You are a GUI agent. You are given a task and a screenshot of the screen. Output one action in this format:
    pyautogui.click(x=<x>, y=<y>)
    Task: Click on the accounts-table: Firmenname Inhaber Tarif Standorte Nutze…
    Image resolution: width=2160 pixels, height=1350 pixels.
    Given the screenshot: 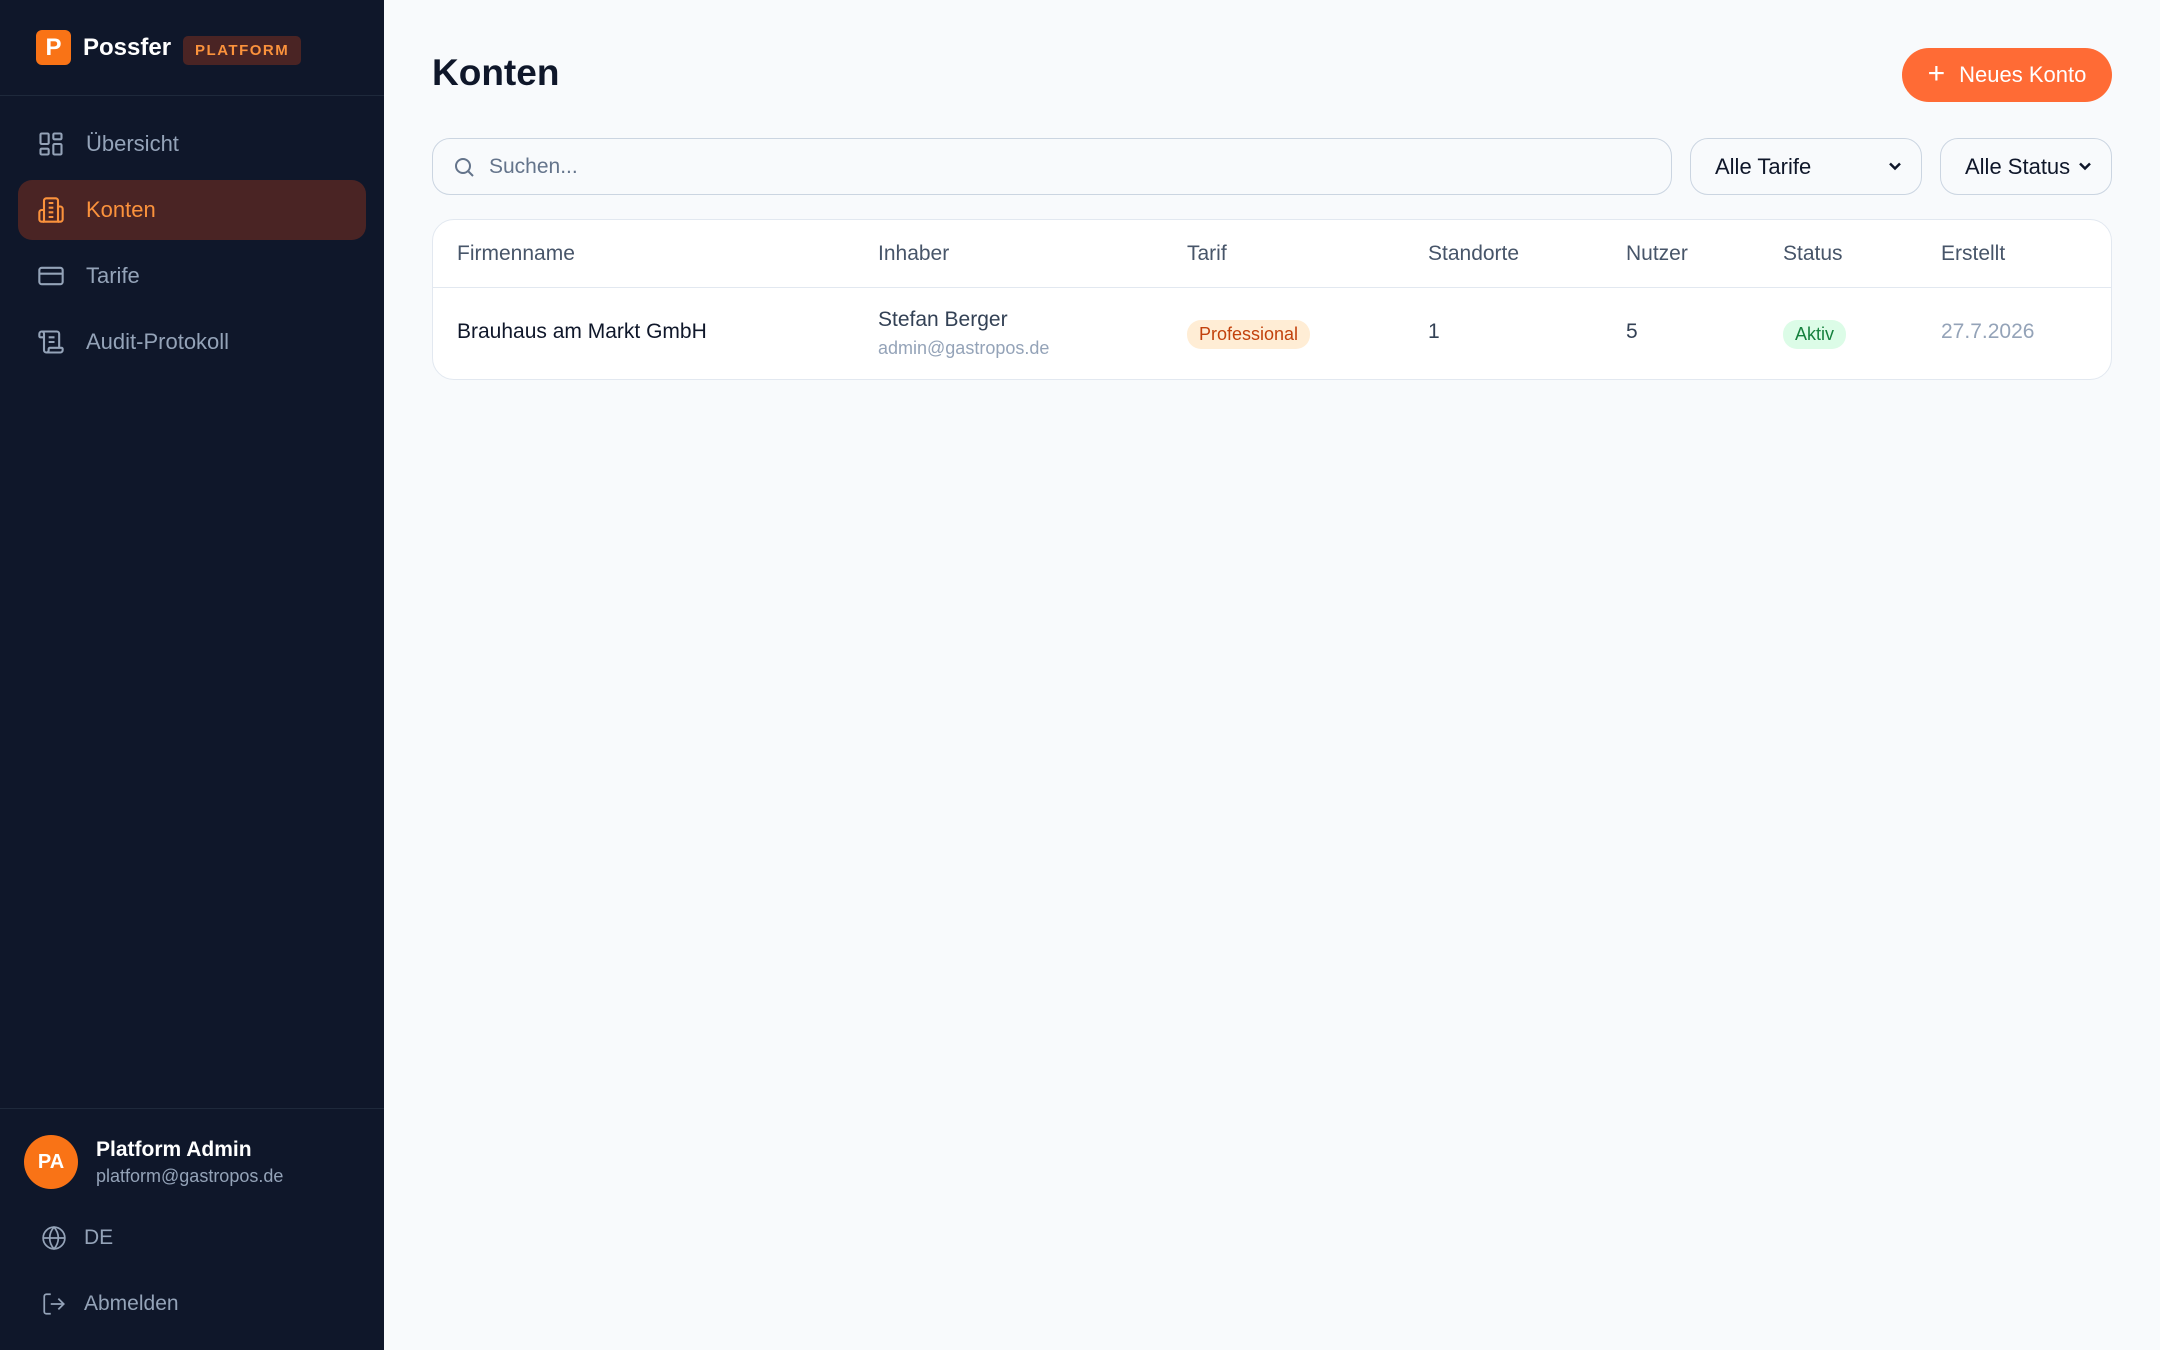 What is the action you would take?
    pyautogui.click(x=1272, y=299)
    